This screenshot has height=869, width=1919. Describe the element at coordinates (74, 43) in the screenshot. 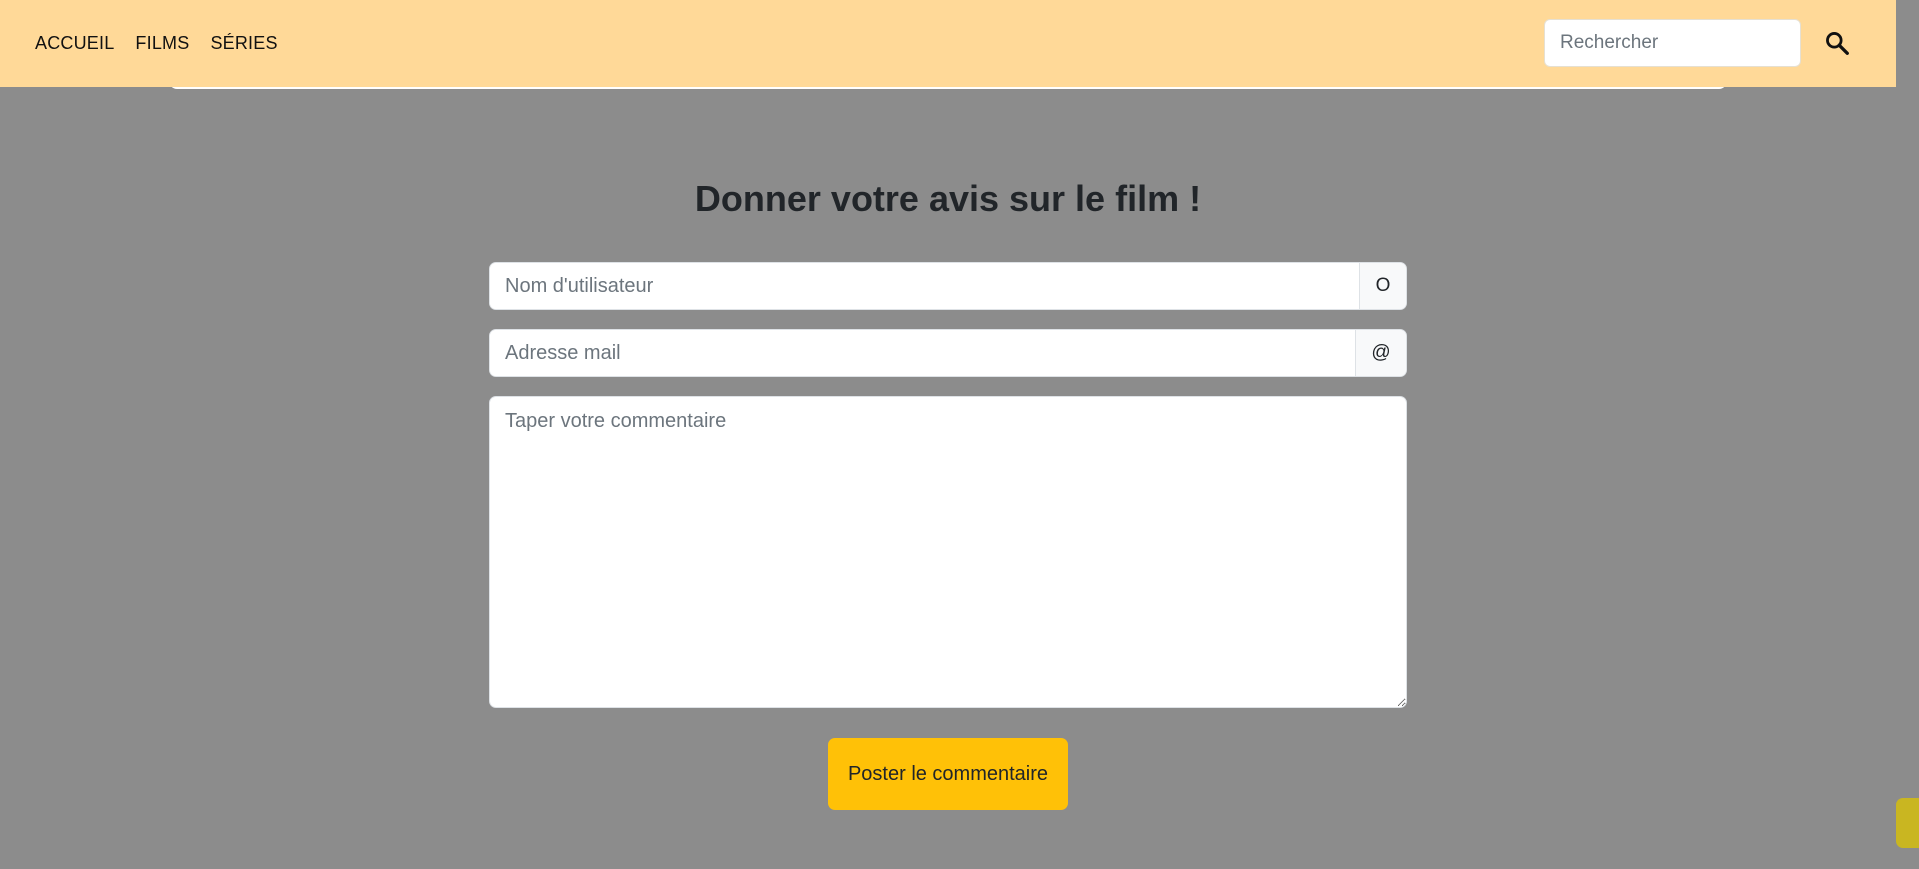

I see `nav-link-accueil: ACCUEIL` at that location.